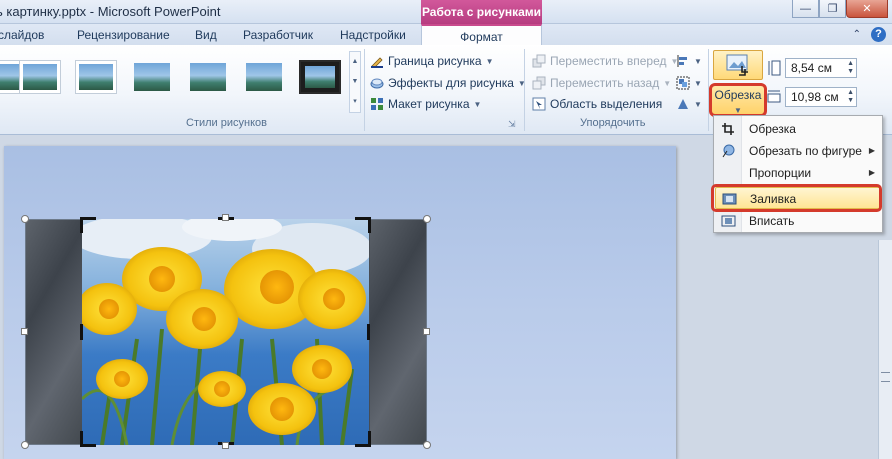 The height and width of the screenshot is (459, 892). I want to click on send-backward-icon, so click(539, 83).